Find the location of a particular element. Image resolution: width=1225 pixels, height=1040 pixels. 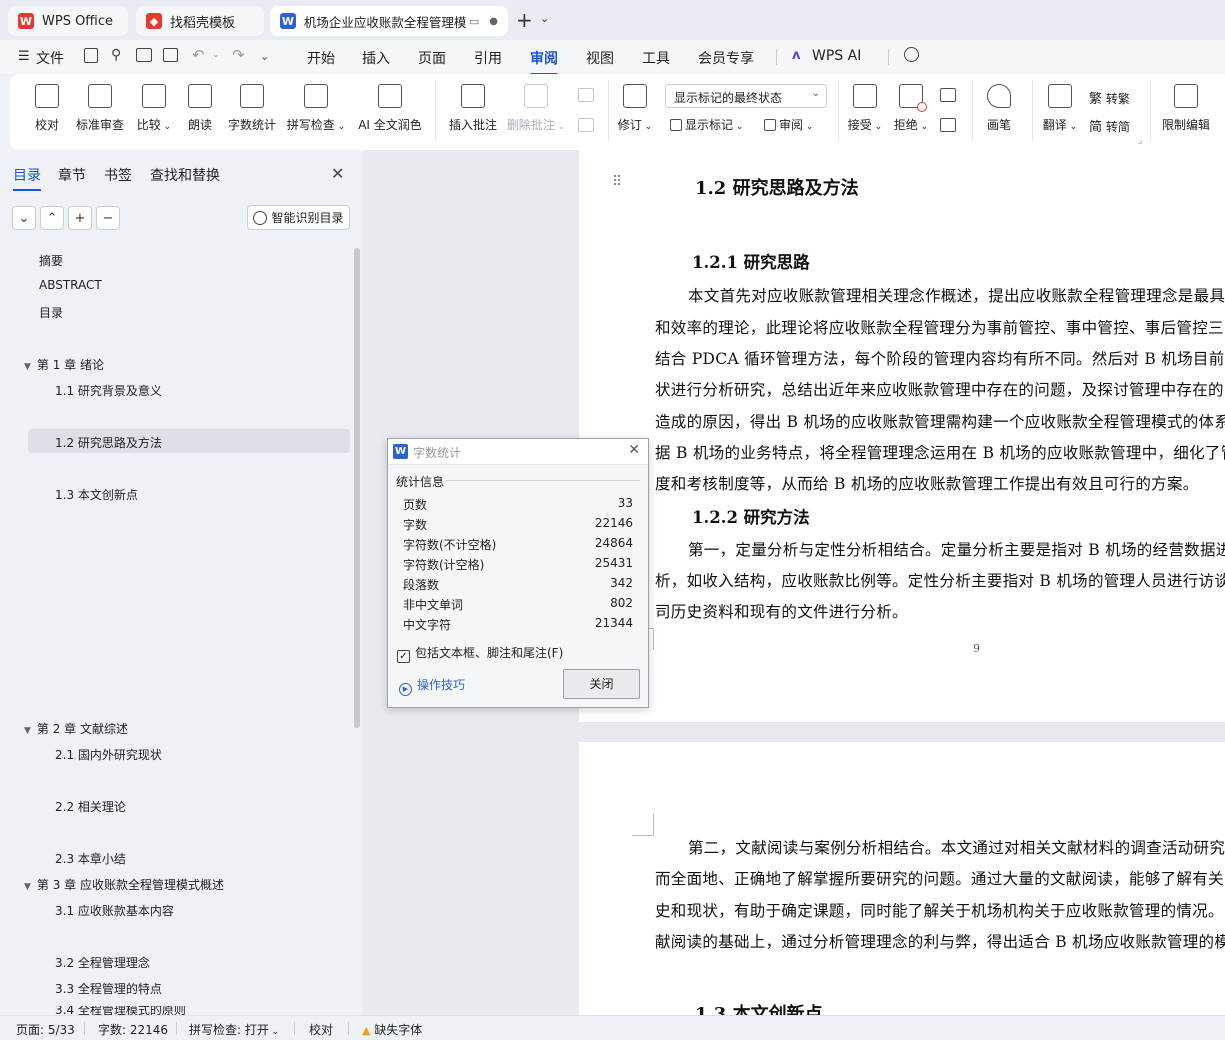

menu-page: 页面 is located at coordinates (432, 58).